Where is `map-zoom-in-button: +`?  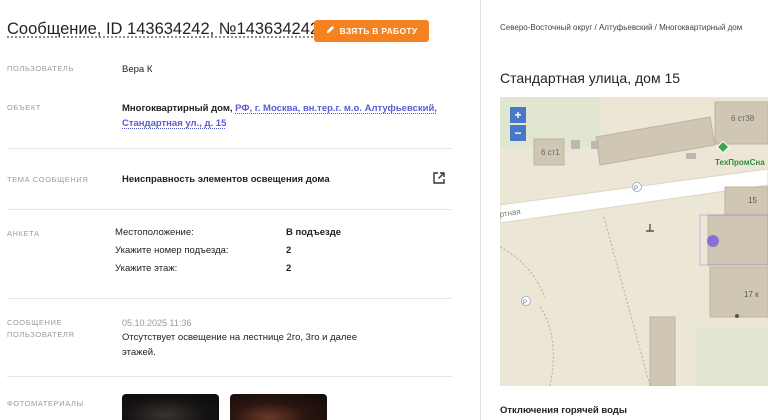
map-zoom-in-button: + is located at coordinates (518, 115).